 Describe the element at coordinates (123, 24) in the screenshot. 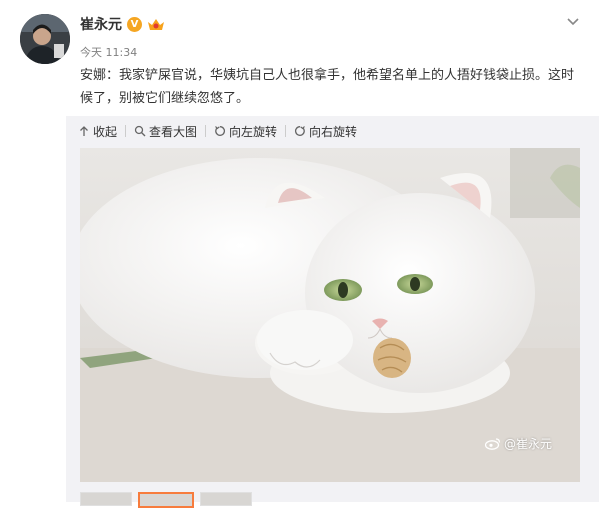

I see `user-info-row: 崔永元 V` at that location.